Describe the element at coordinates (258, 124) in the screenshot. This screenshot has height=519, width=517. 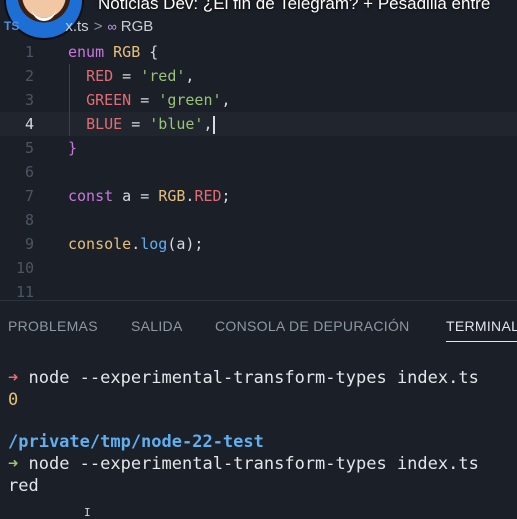
I see `current-code-line: 4 BLUE = 'blue',` at that location.